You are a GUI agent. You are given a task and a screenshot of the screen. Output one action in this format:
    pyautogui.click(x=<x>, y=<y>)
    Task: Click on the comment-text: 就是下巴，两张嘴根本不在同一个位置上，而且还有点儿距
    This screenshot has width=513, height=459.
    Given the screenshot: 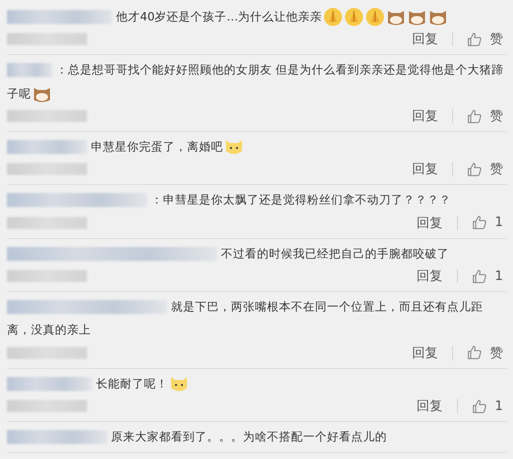 What is the action you would take?
    pyautogui.click(x=327, y=306)
    